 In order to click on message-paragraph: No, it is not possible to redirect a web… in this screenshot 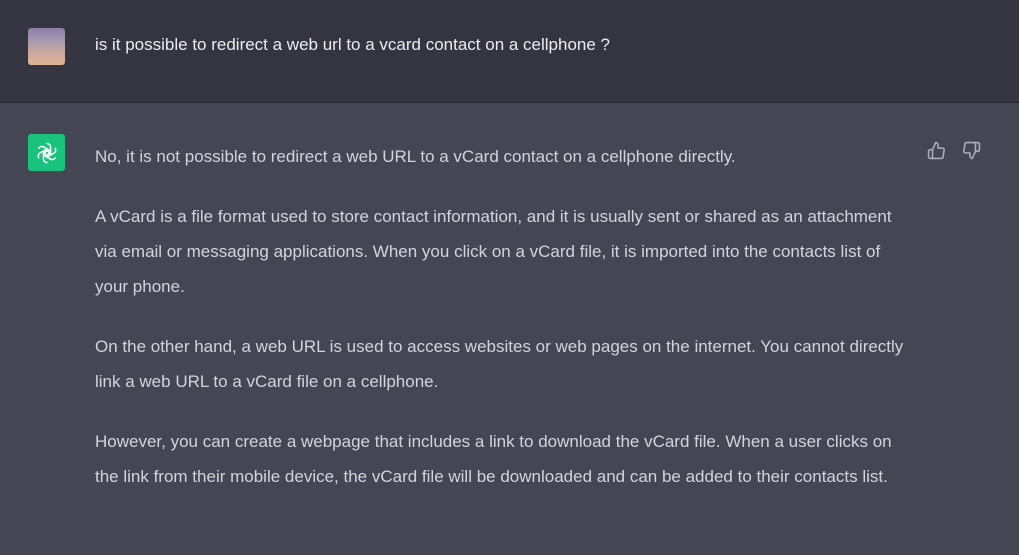, I will do `click(415, 156)`.